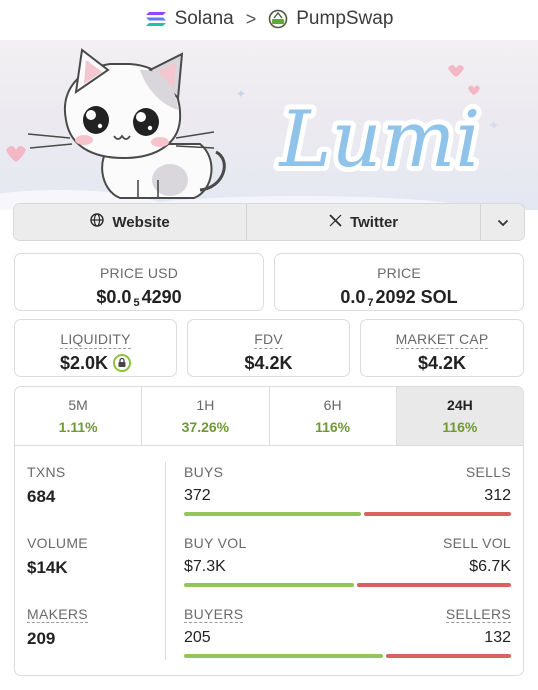 This screenshot has width=538, height=690. I want to click on pumpswap-icon, so click(278, 19).